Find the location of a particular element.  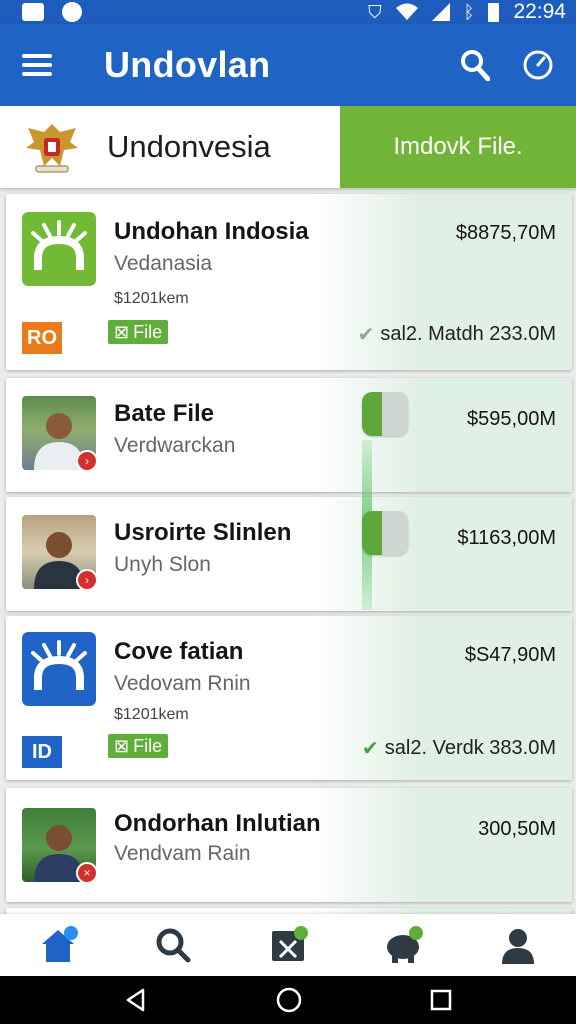

app-bar: Undovlan is located at coordinates (288, 65).